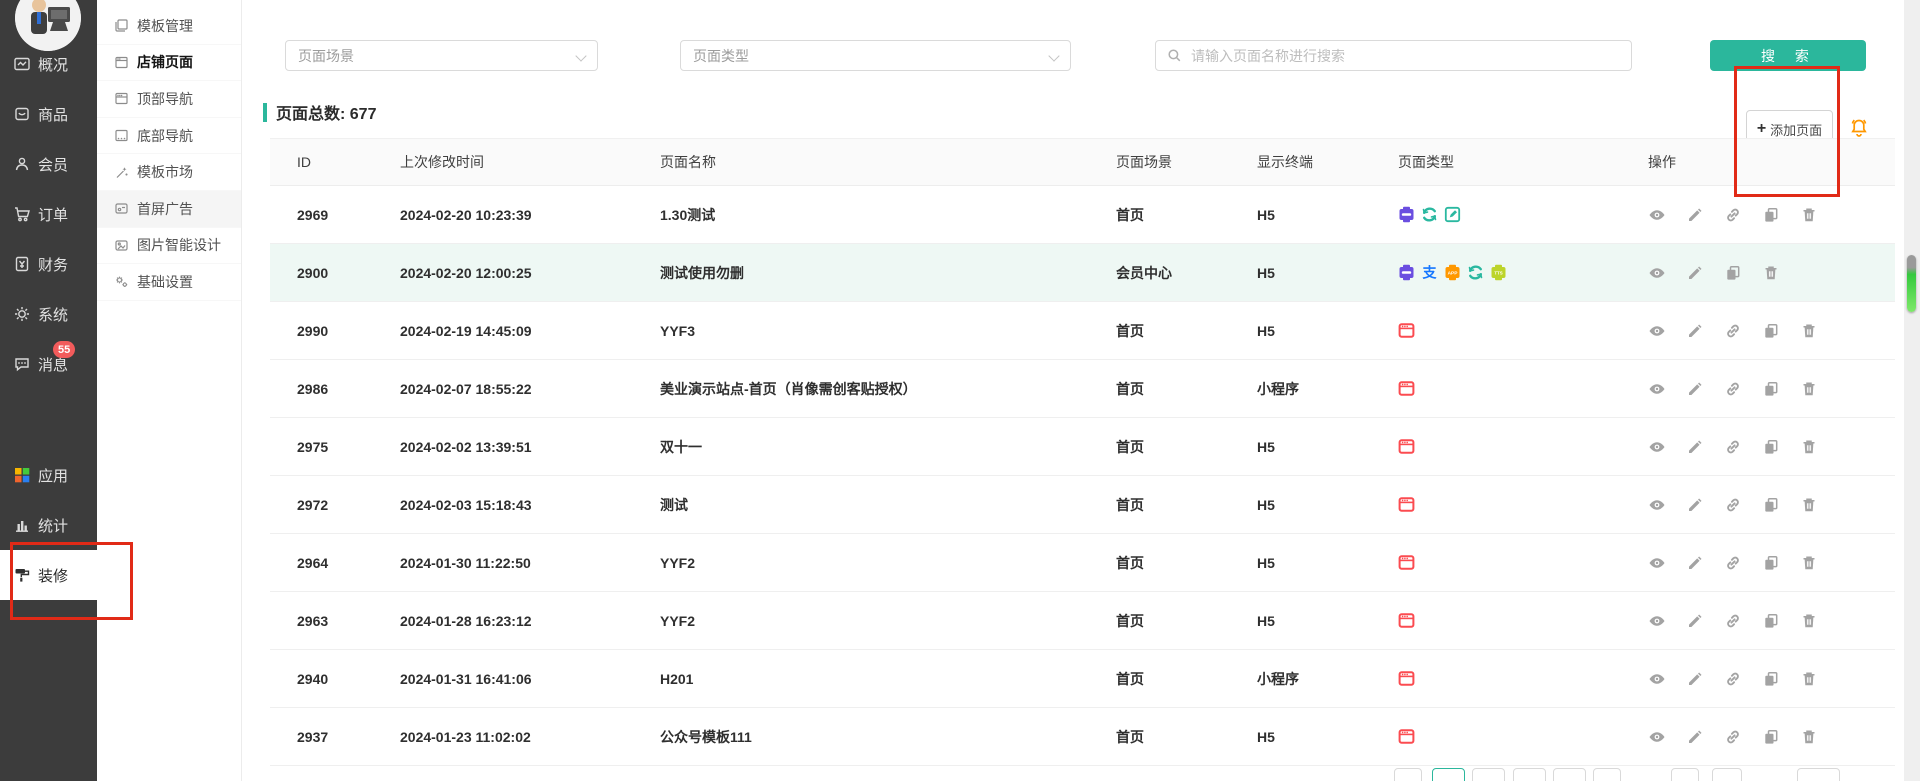 The height and width of the screenshot is (781, 1920). I want to click on pagination-page-button-active, so click(1448, 774).